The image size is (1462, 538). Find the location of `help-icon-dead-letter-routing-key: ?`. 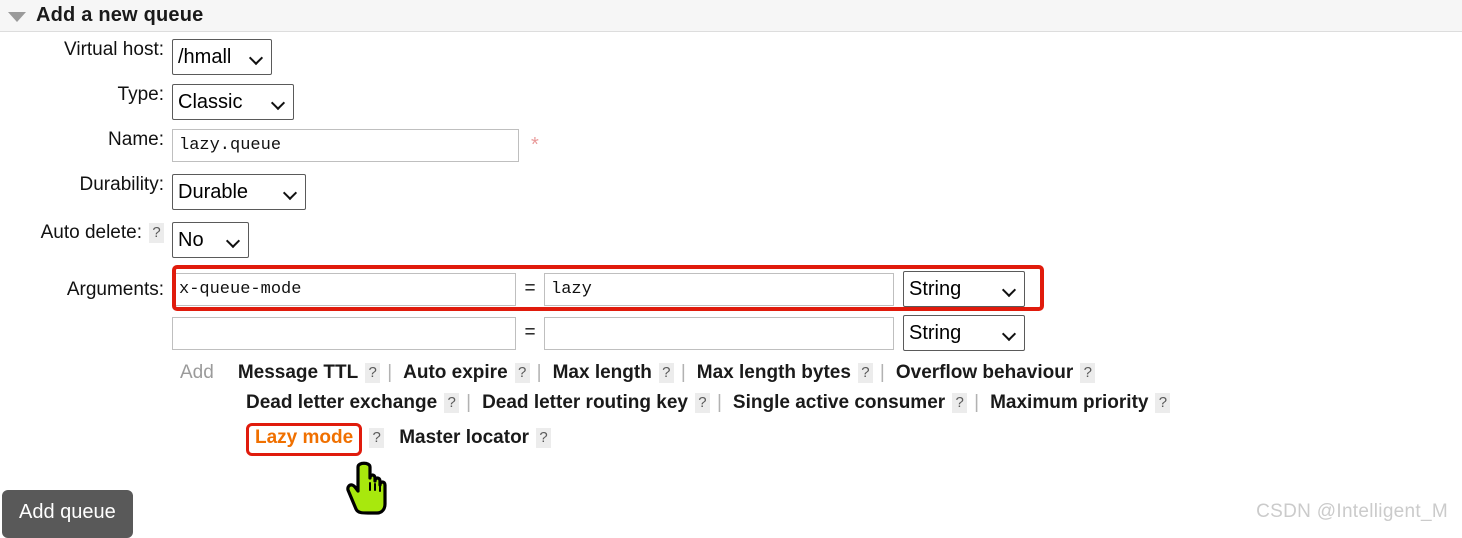

help-icon-dead-letter-routing-key: ? is located at coordinates (702, 403).